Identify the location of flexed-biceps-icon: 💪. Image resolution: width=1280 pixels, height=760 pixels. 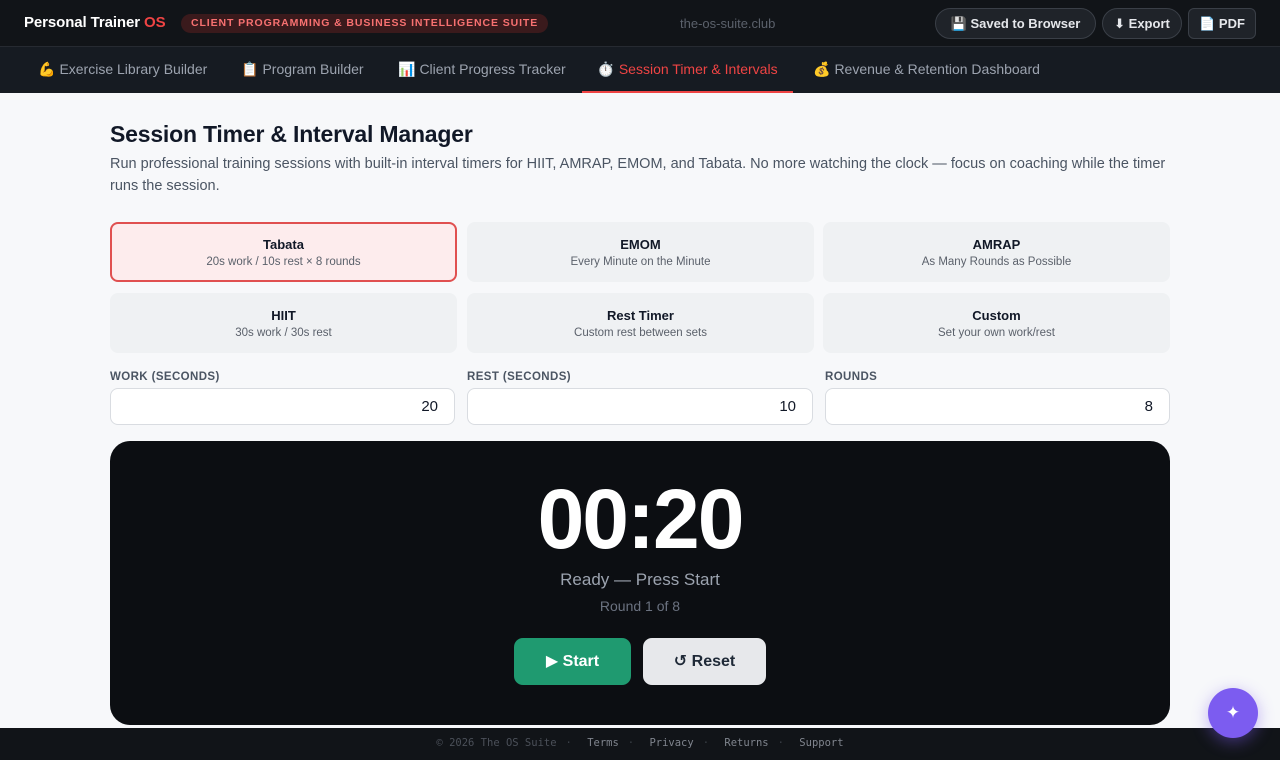
(47, 69).